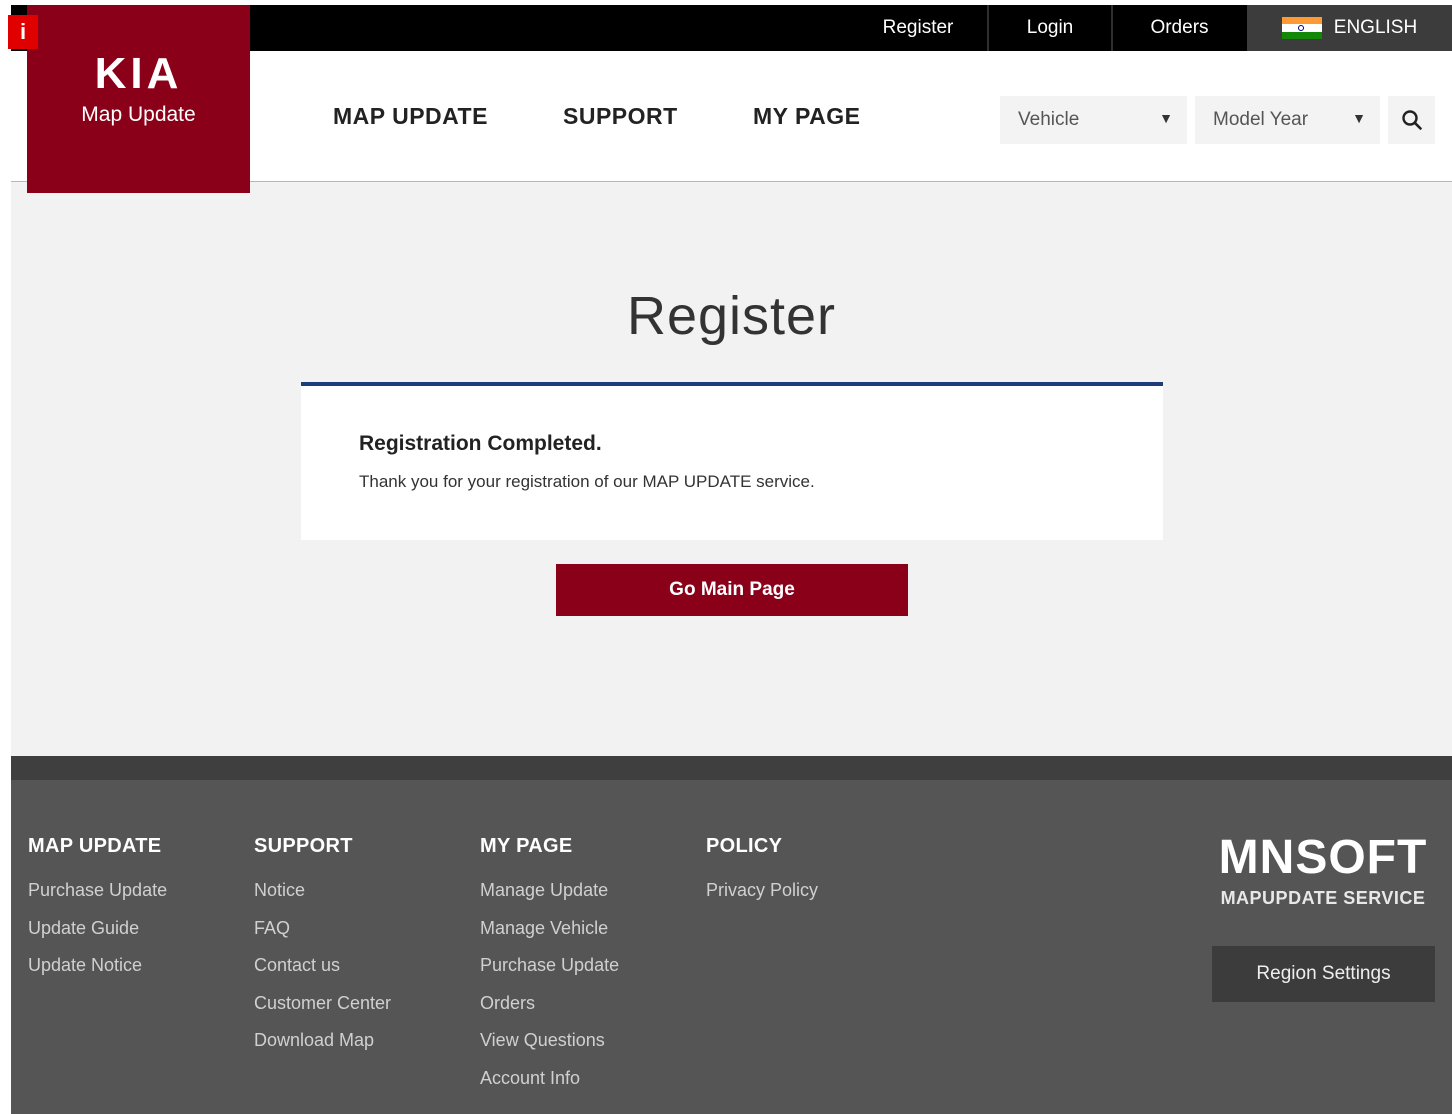 Image resolution: width=1452 pixels, height=1114 pixels. What do you see at coordinates (138, 114) in the screenshot?
I see `logo-subtitle: Map Update` at bounding box center [138, 114].